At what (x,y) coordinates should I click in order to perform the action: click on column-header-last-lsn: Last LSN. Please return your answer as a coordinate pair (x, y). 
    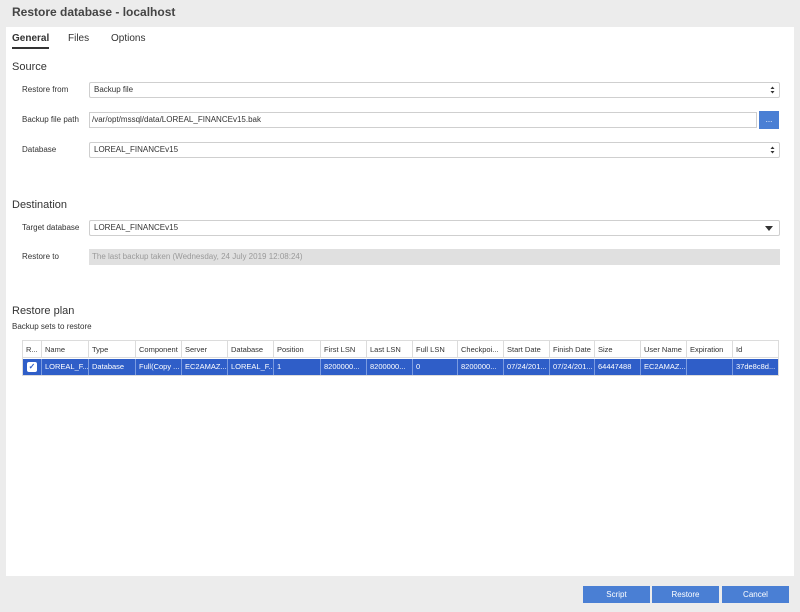
    Looking at the image, I should click on (390, 349).